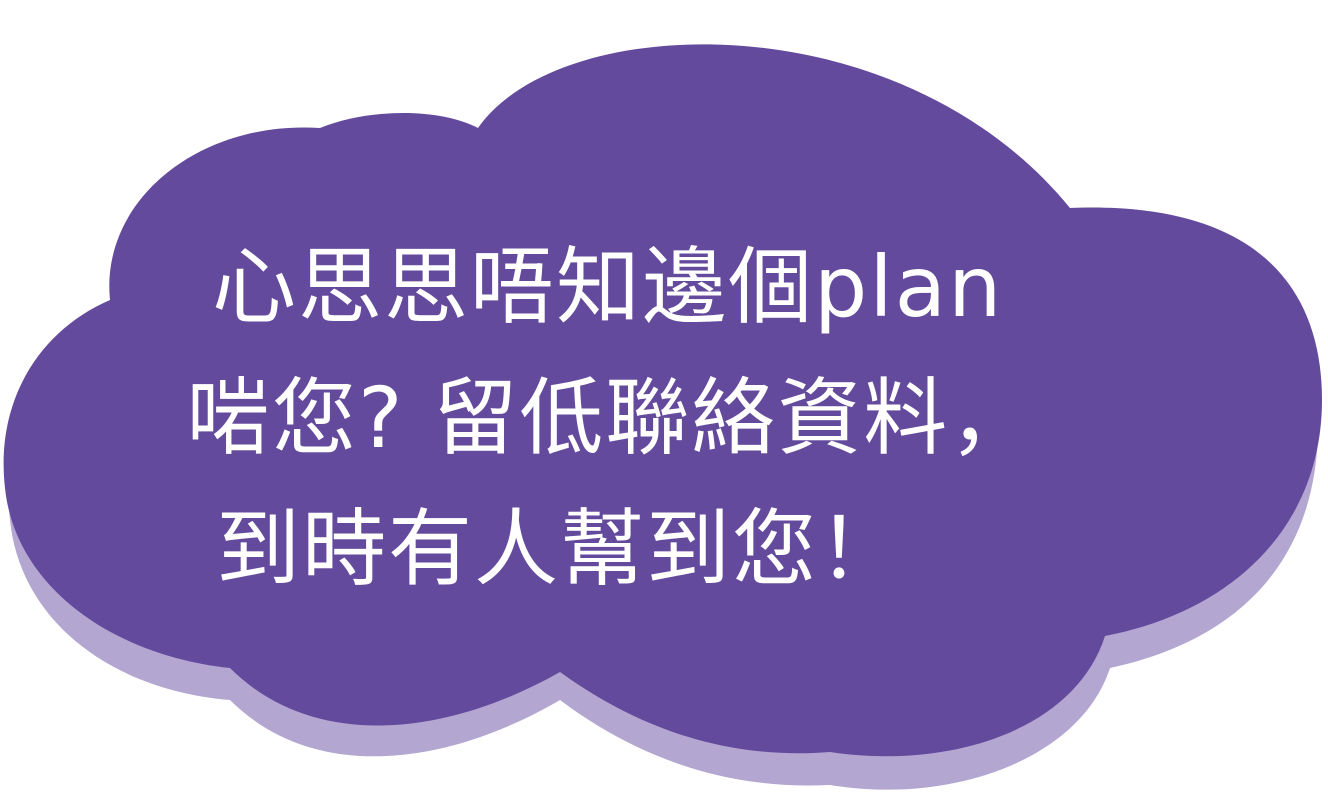 This screenshot has height=810, width=1328. Describe the element at coordinates (611, 418) in the screenshot. I see `message-line-2: 啱您? 留低聯絡資料，` at that location.